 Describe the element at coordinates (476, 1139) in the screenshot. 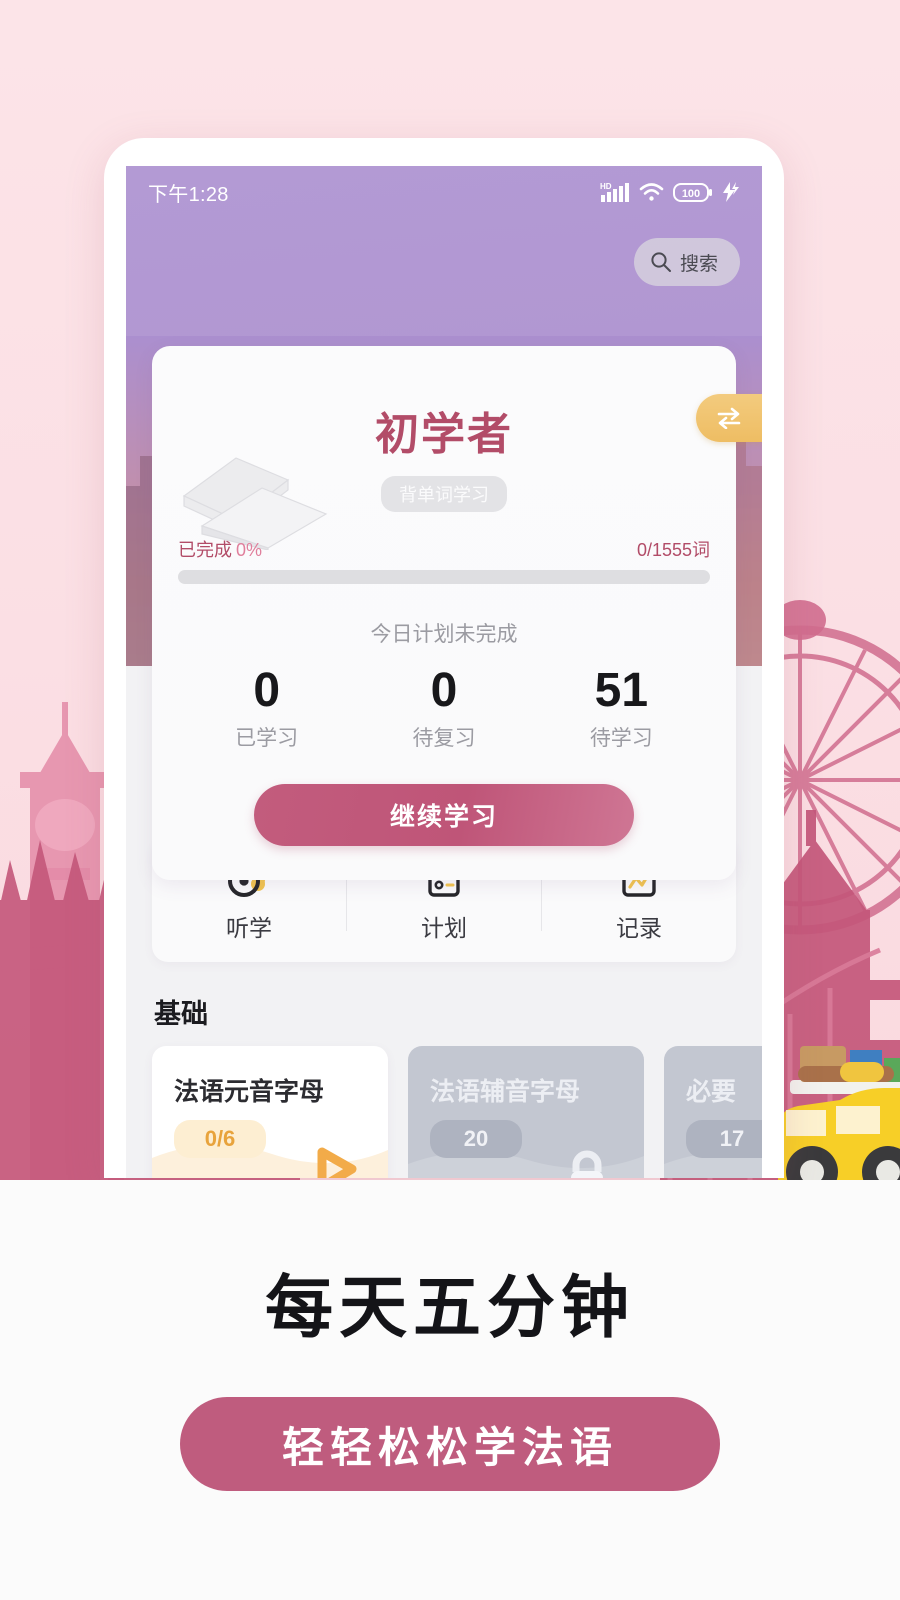

I see `lesson-count: 20` at that location.